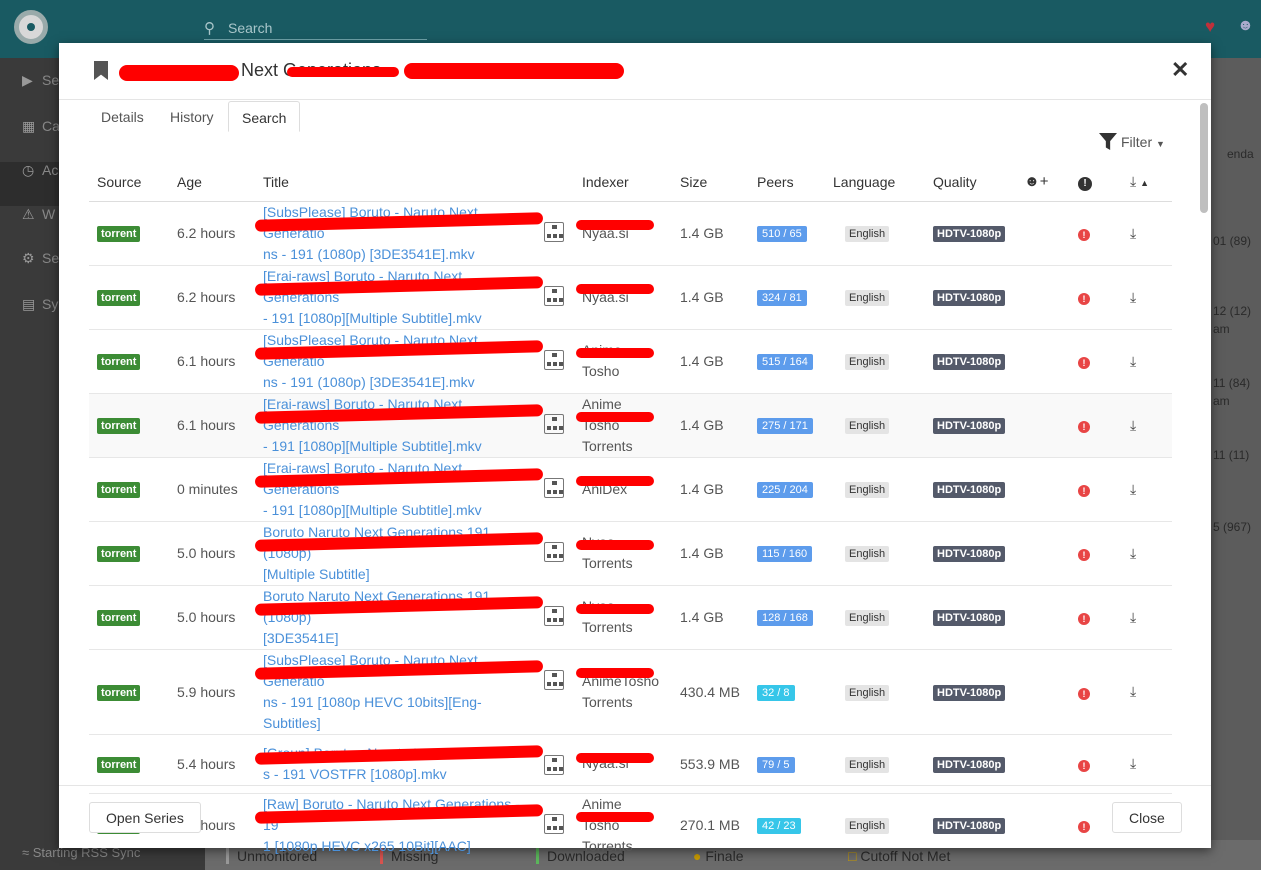 The width and height of the screenshot is (1261, 870). Describe the element at coordinates (623, 424) in the screenshot. I see `indexer-cell: Anime Tosho Torrents` at that location.